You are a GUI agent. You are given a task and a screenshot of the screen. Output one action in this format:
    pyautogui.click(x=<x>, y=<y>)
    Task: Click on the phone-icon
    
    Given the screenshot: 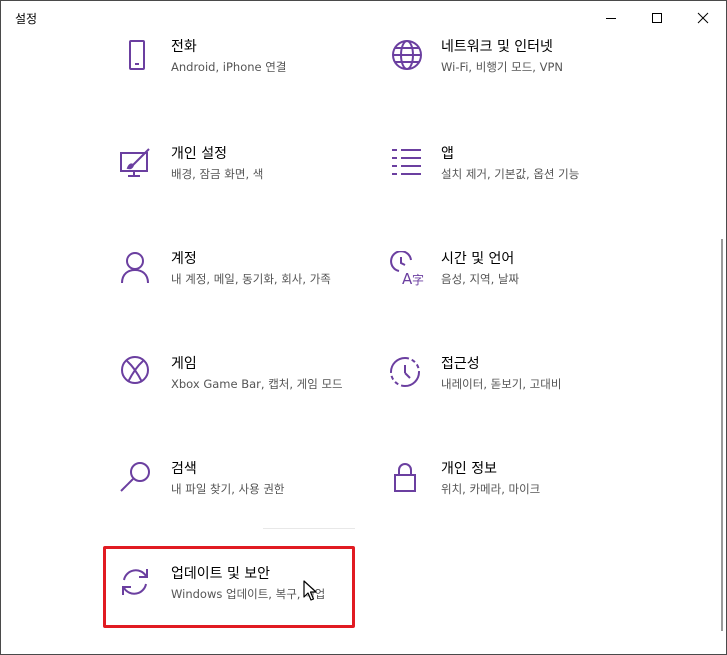 What is the action you would take?
    pyautogui.click(x=137, y=57)
    